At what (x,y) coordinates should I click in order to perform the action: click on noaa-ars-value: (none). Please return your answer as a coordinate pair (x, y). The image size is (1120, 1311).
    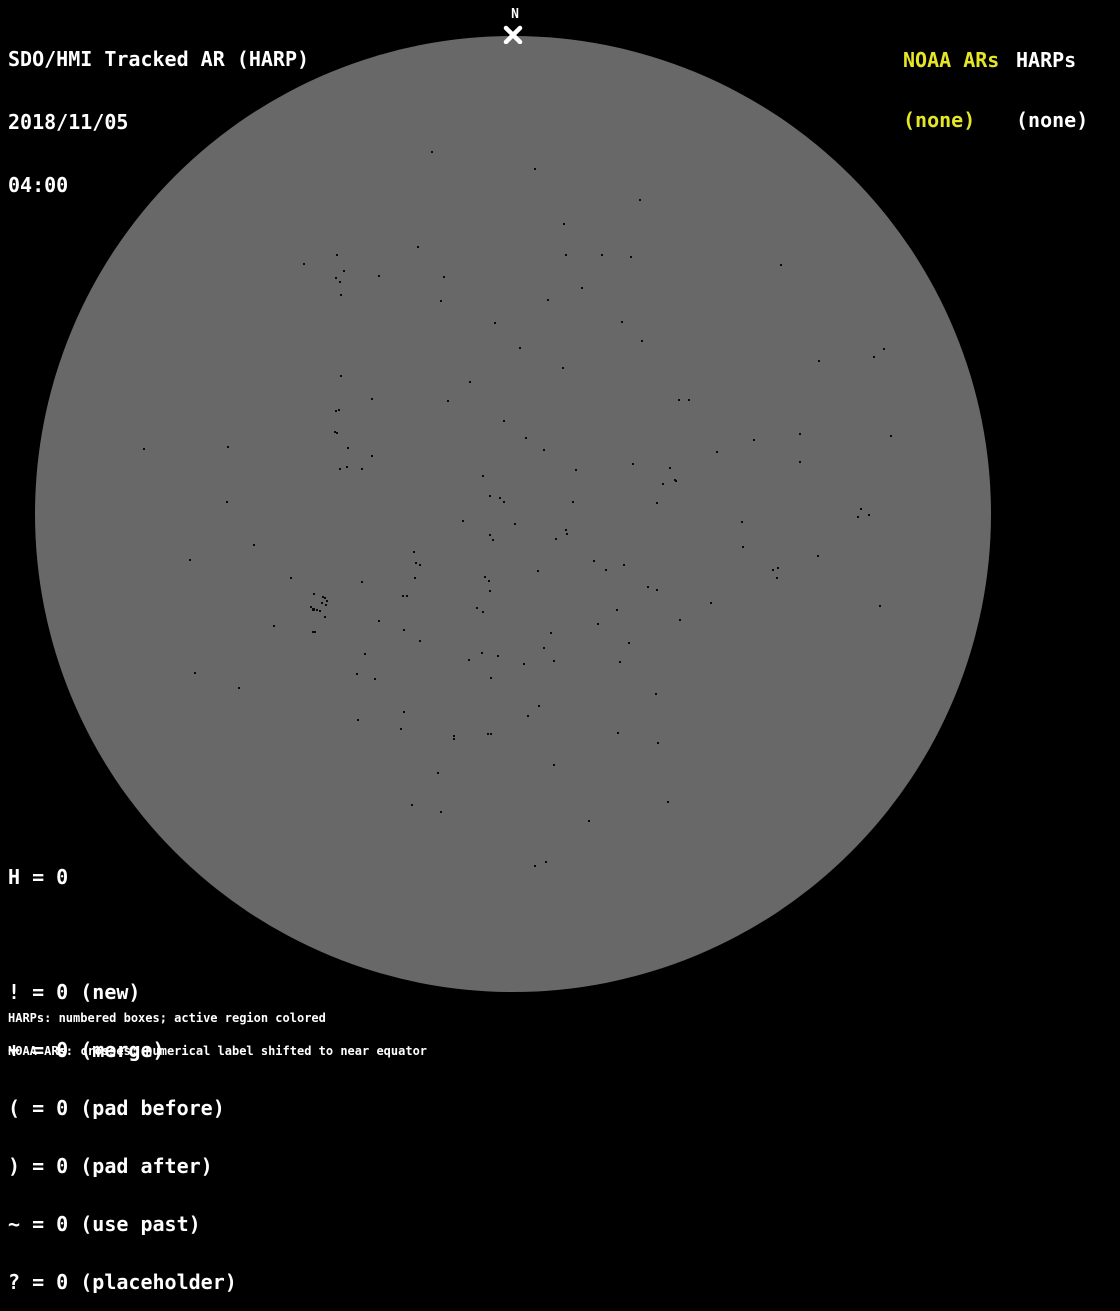
    Looking at the image, I should click on (939, 120).